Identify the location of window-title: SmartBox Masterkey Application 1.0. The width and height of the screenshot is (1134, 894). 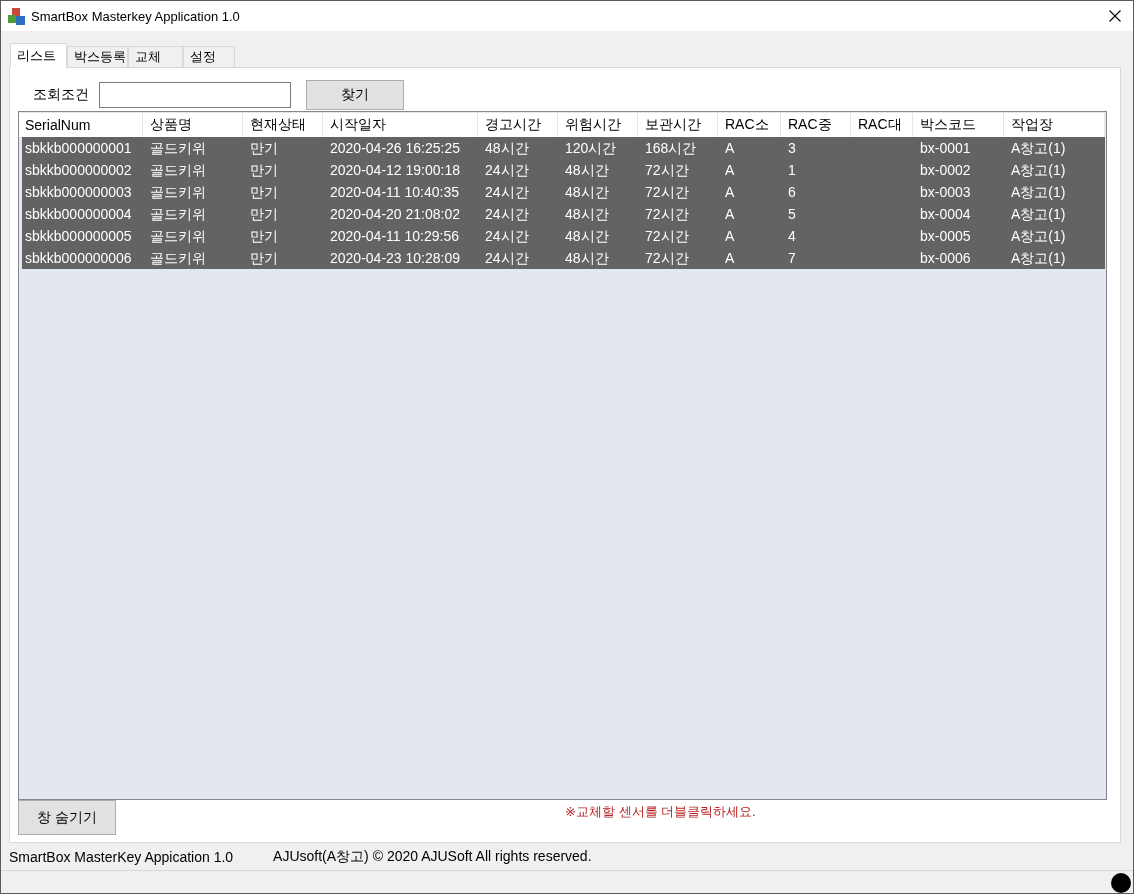
(136, 16).